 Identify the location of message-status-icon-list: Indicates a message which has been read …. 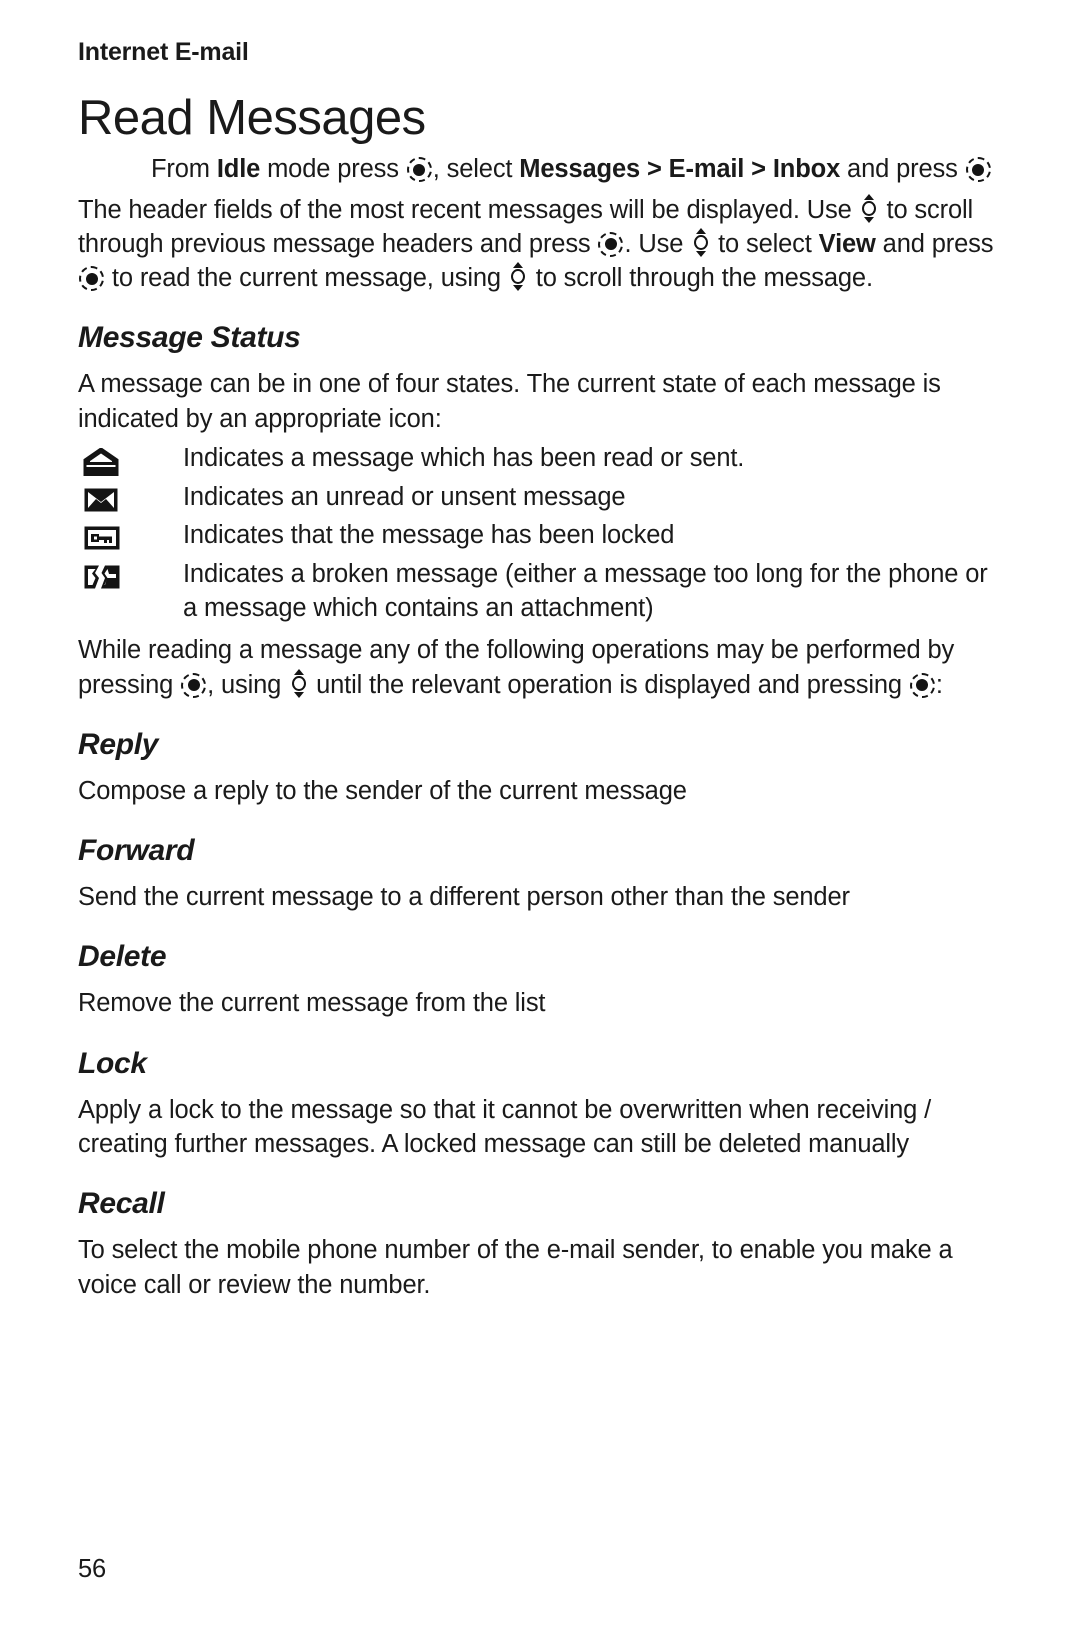
(540, 533).